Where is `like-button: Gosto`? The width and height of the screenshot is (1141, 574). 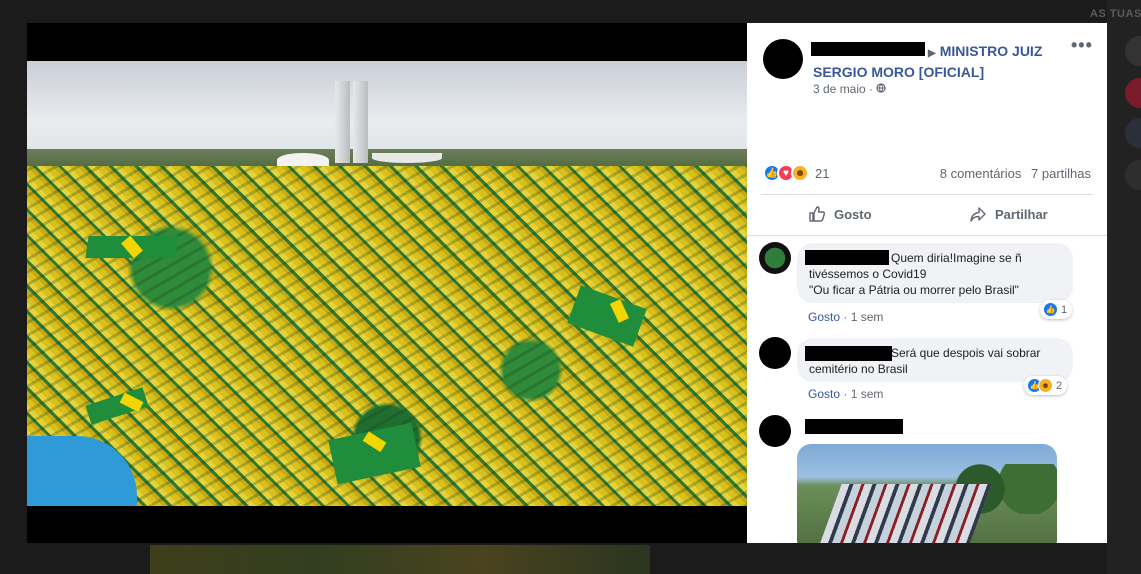
like-button: Gosto is located at coordinates (840, 214).